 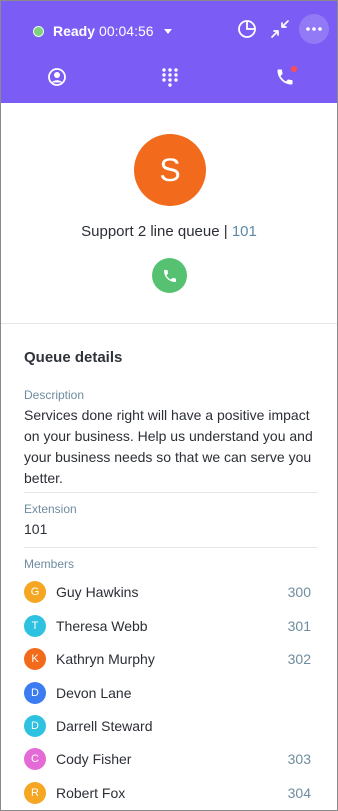 What do you see at coordinates (74, 31) in the screenshot?
I see `status-label: Ready` at bounding box center [74, 31].